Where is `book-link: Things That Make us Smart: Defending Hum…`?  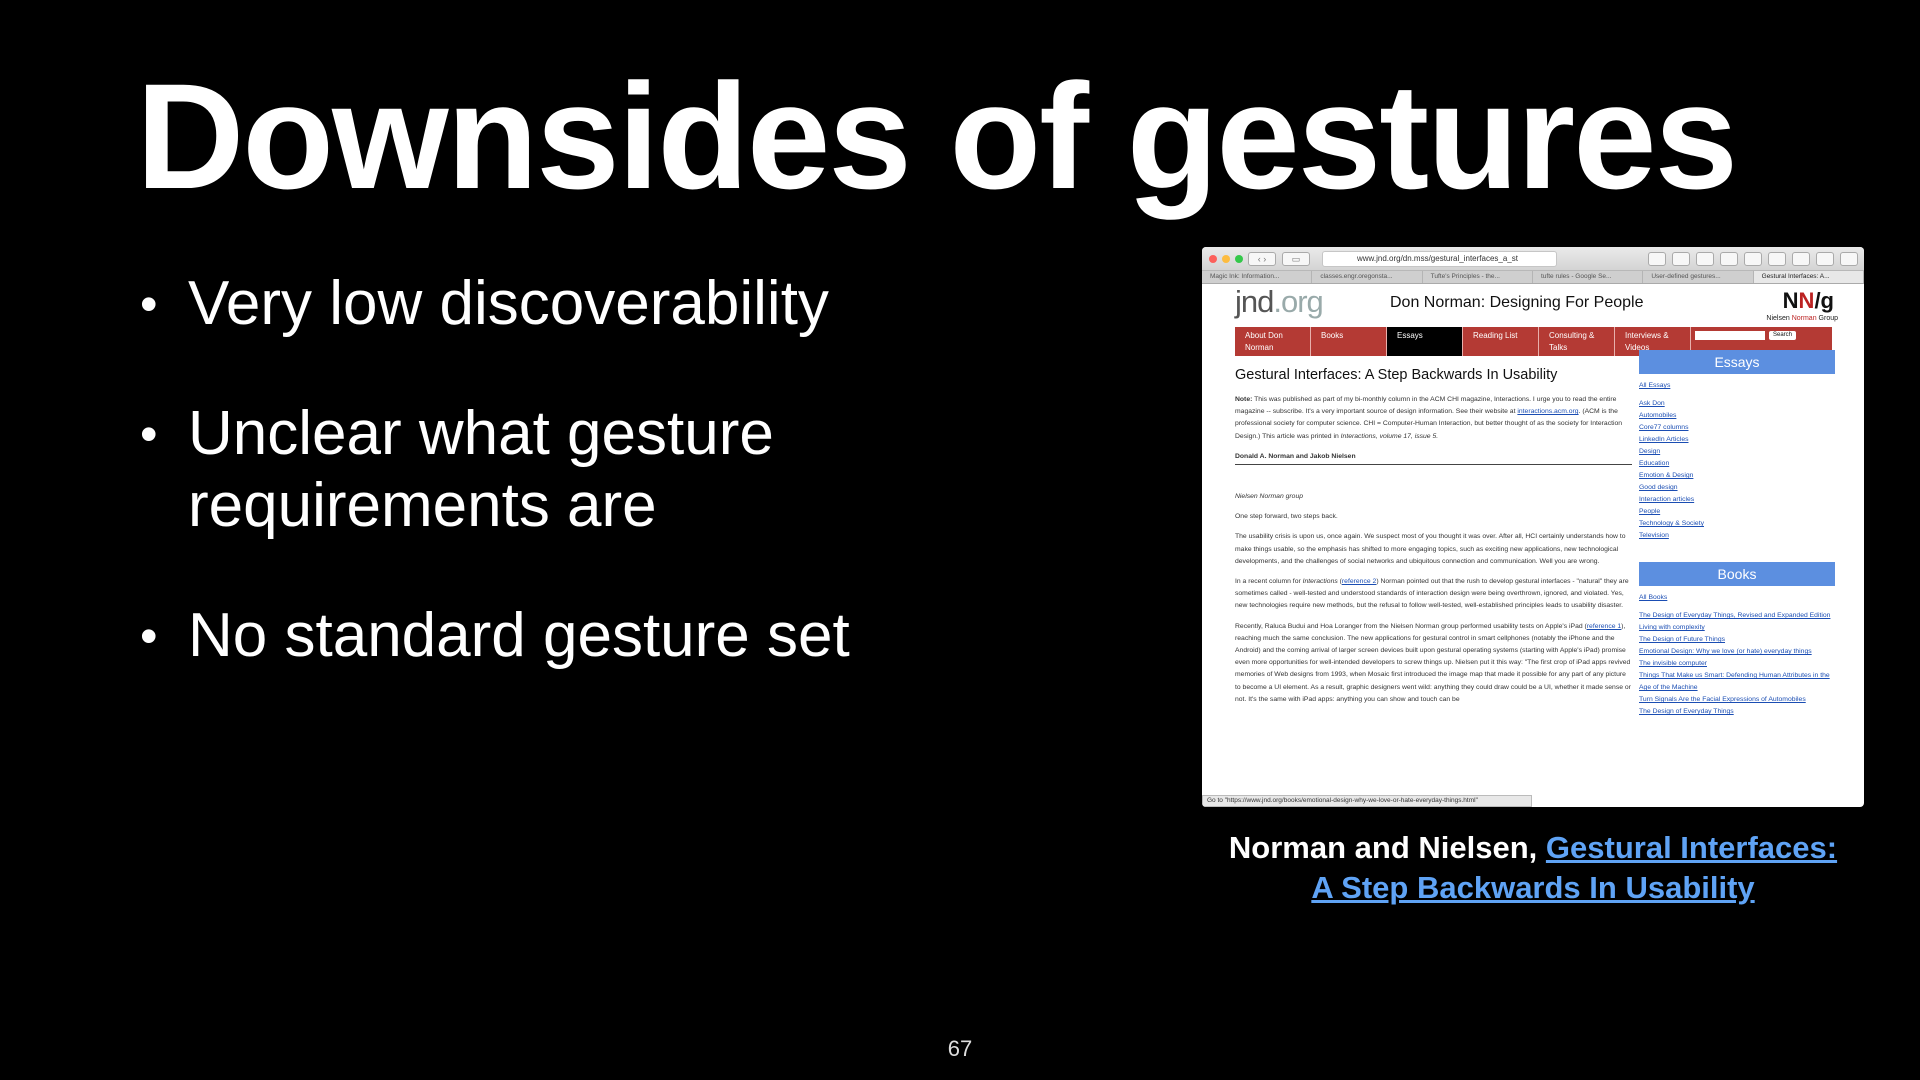 book-link: Things That Make us Smart: Defending Hum… is located at coordinates (1734, 681).